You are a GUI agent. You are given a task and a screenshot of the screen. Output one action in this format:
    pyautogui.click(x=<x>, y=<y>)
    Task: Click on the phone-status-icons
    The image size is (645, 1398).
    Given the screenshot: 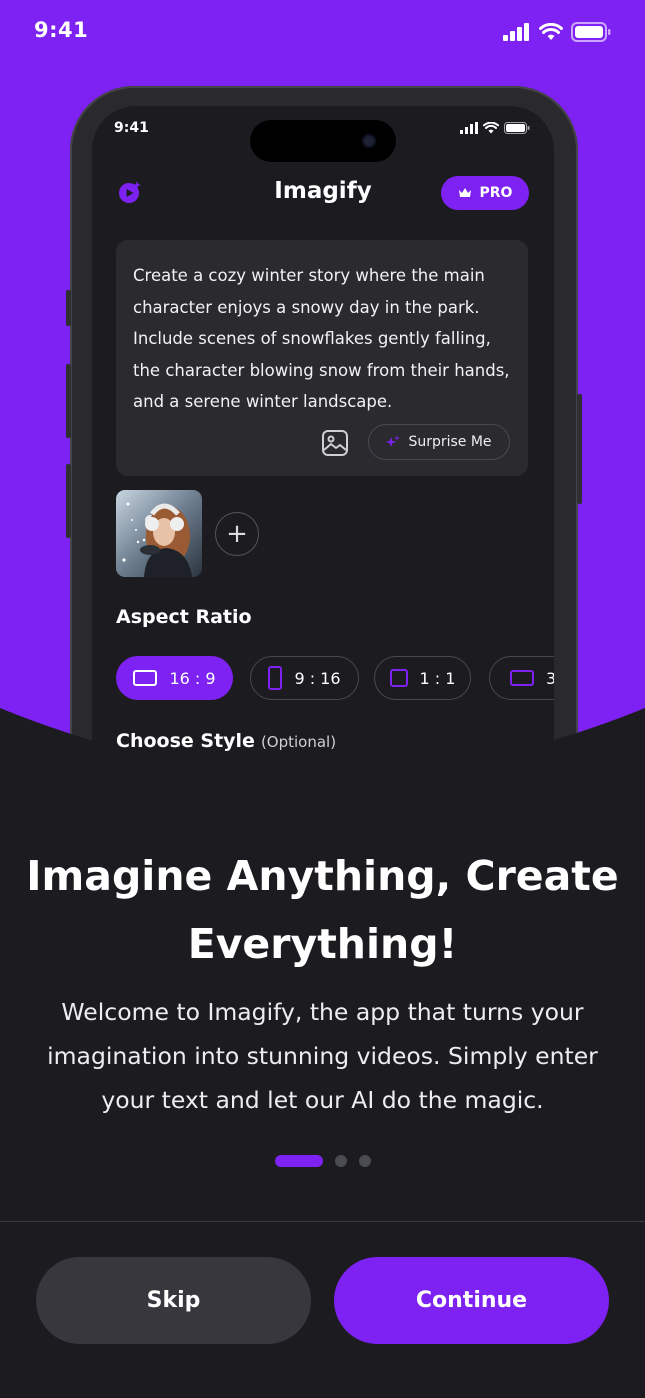 What is the action you would take?
    pyautogui.click(x=495, y=128)
    